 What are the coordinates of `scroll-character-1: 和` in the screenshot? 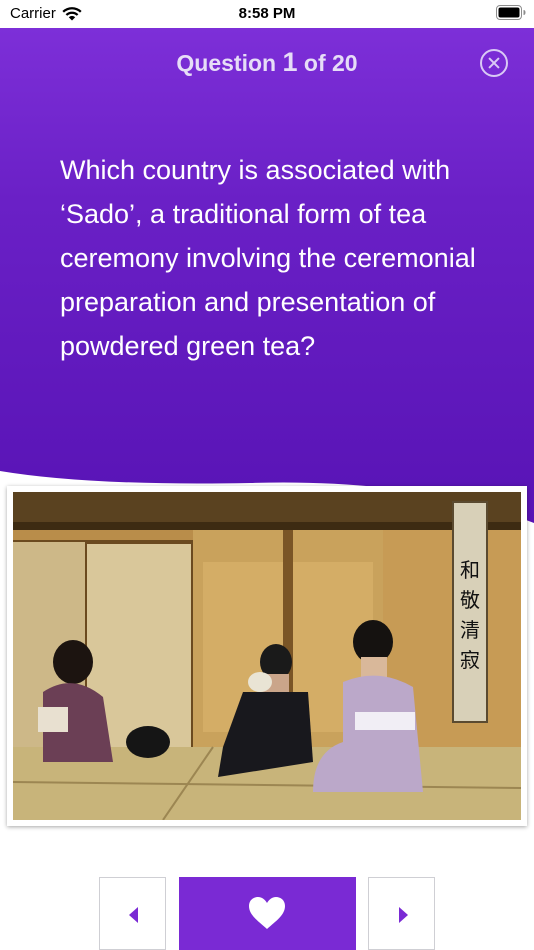 It's located at (470, 570).